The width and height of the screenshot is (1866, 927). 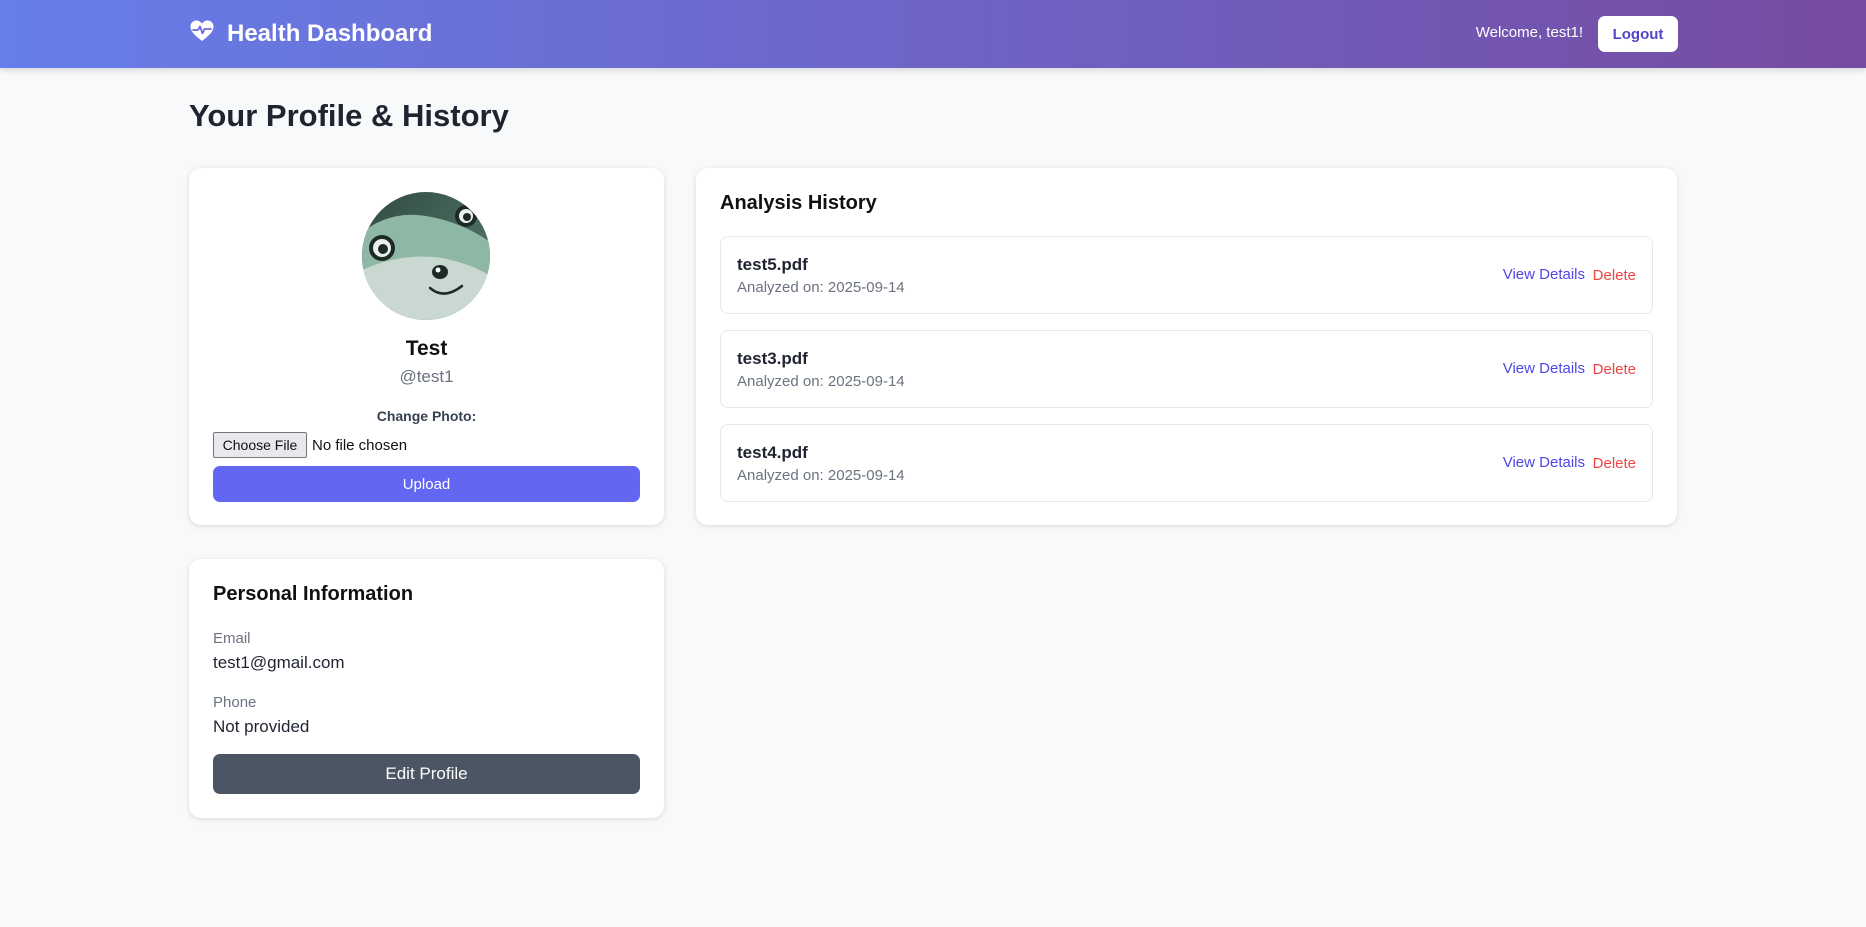 What do you see at coordinates (1529, 32) in the screenshot?
I see `welcome-message: Welcome, test1!` at bounding box center [1529, 32].